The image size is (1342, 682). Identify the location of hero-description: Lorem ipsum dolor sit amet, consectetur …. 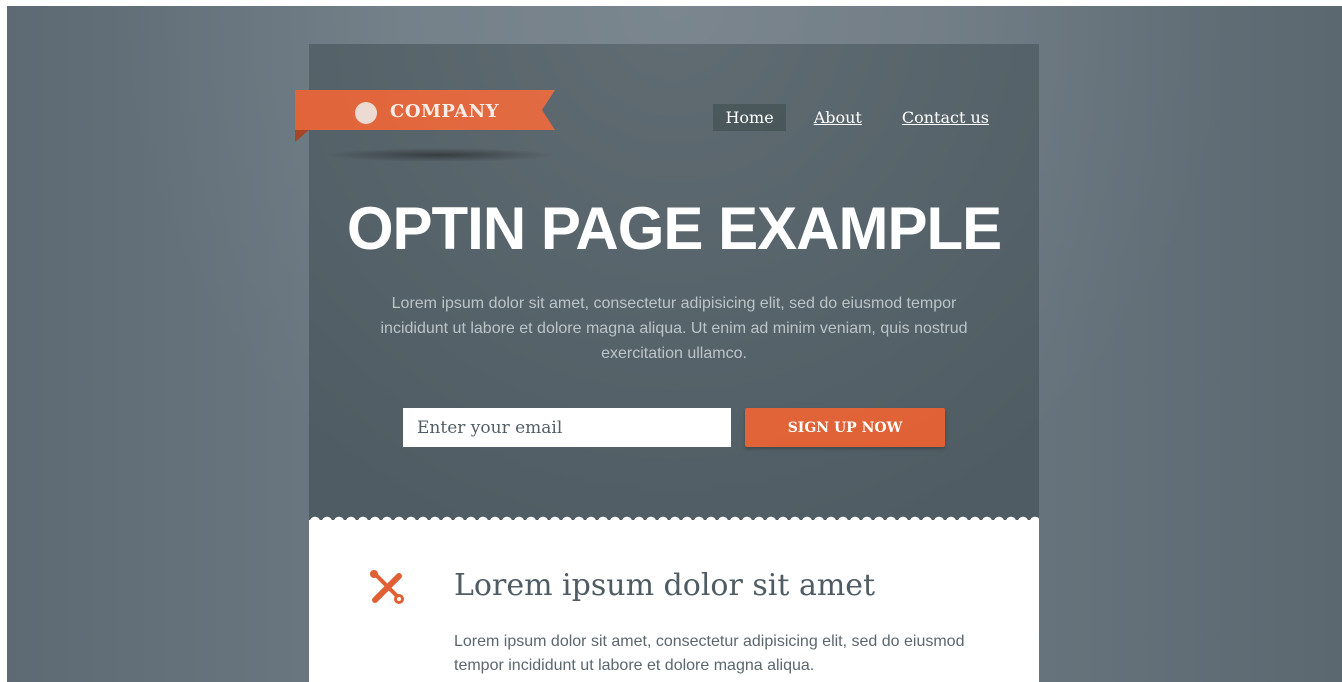
(674, 328).